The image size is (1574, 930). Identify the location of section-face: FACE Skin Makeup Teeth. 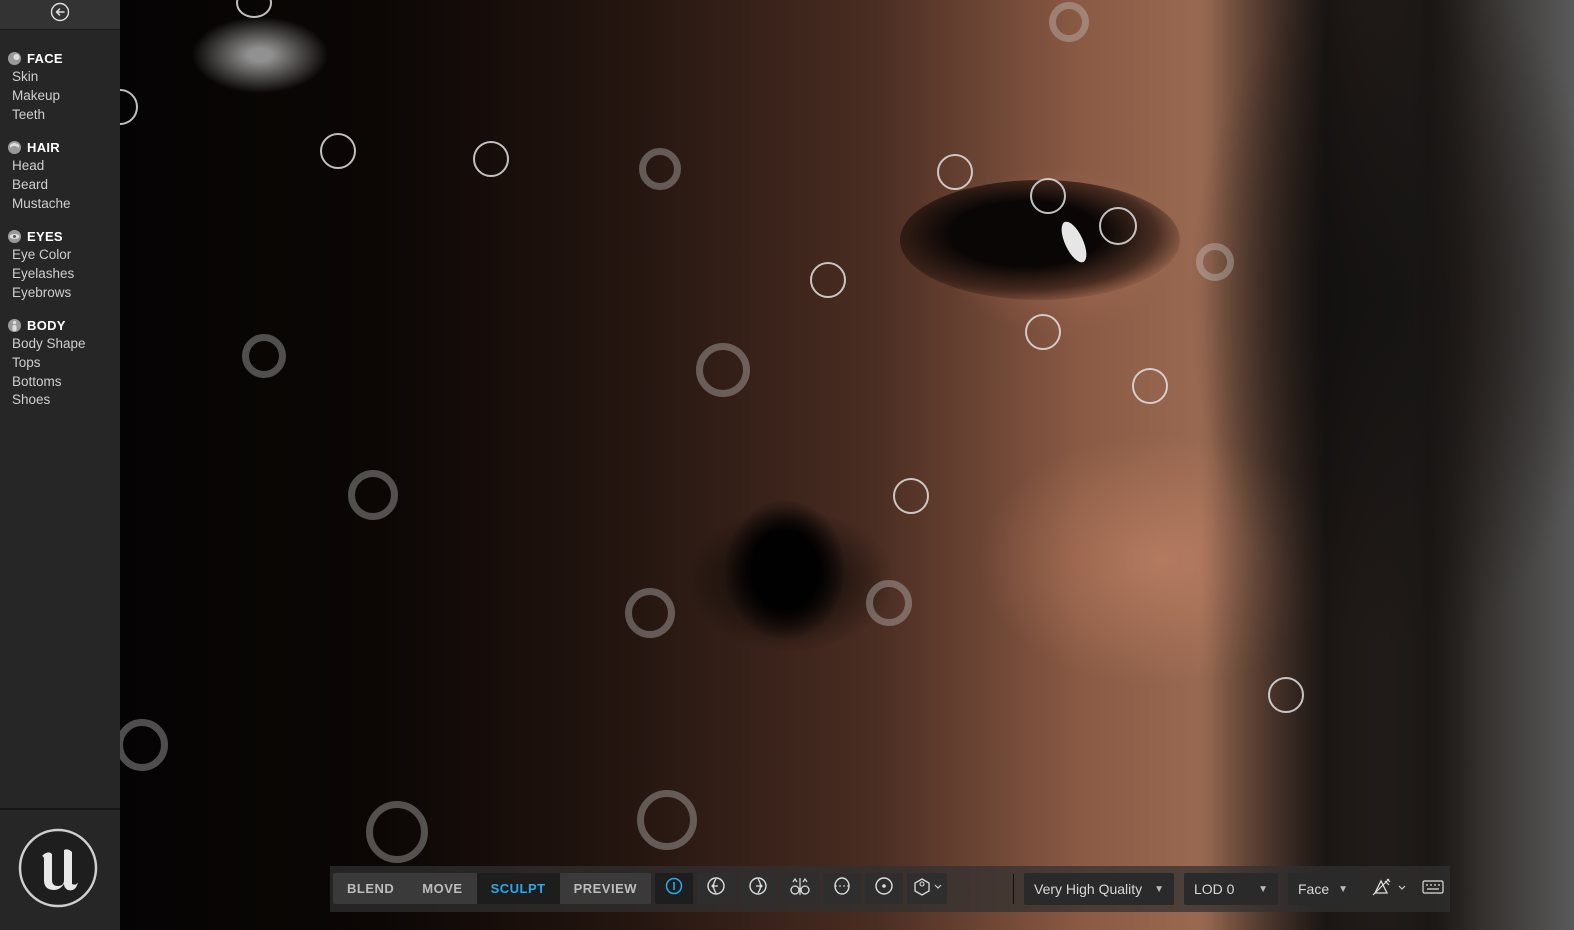
(60, 86).